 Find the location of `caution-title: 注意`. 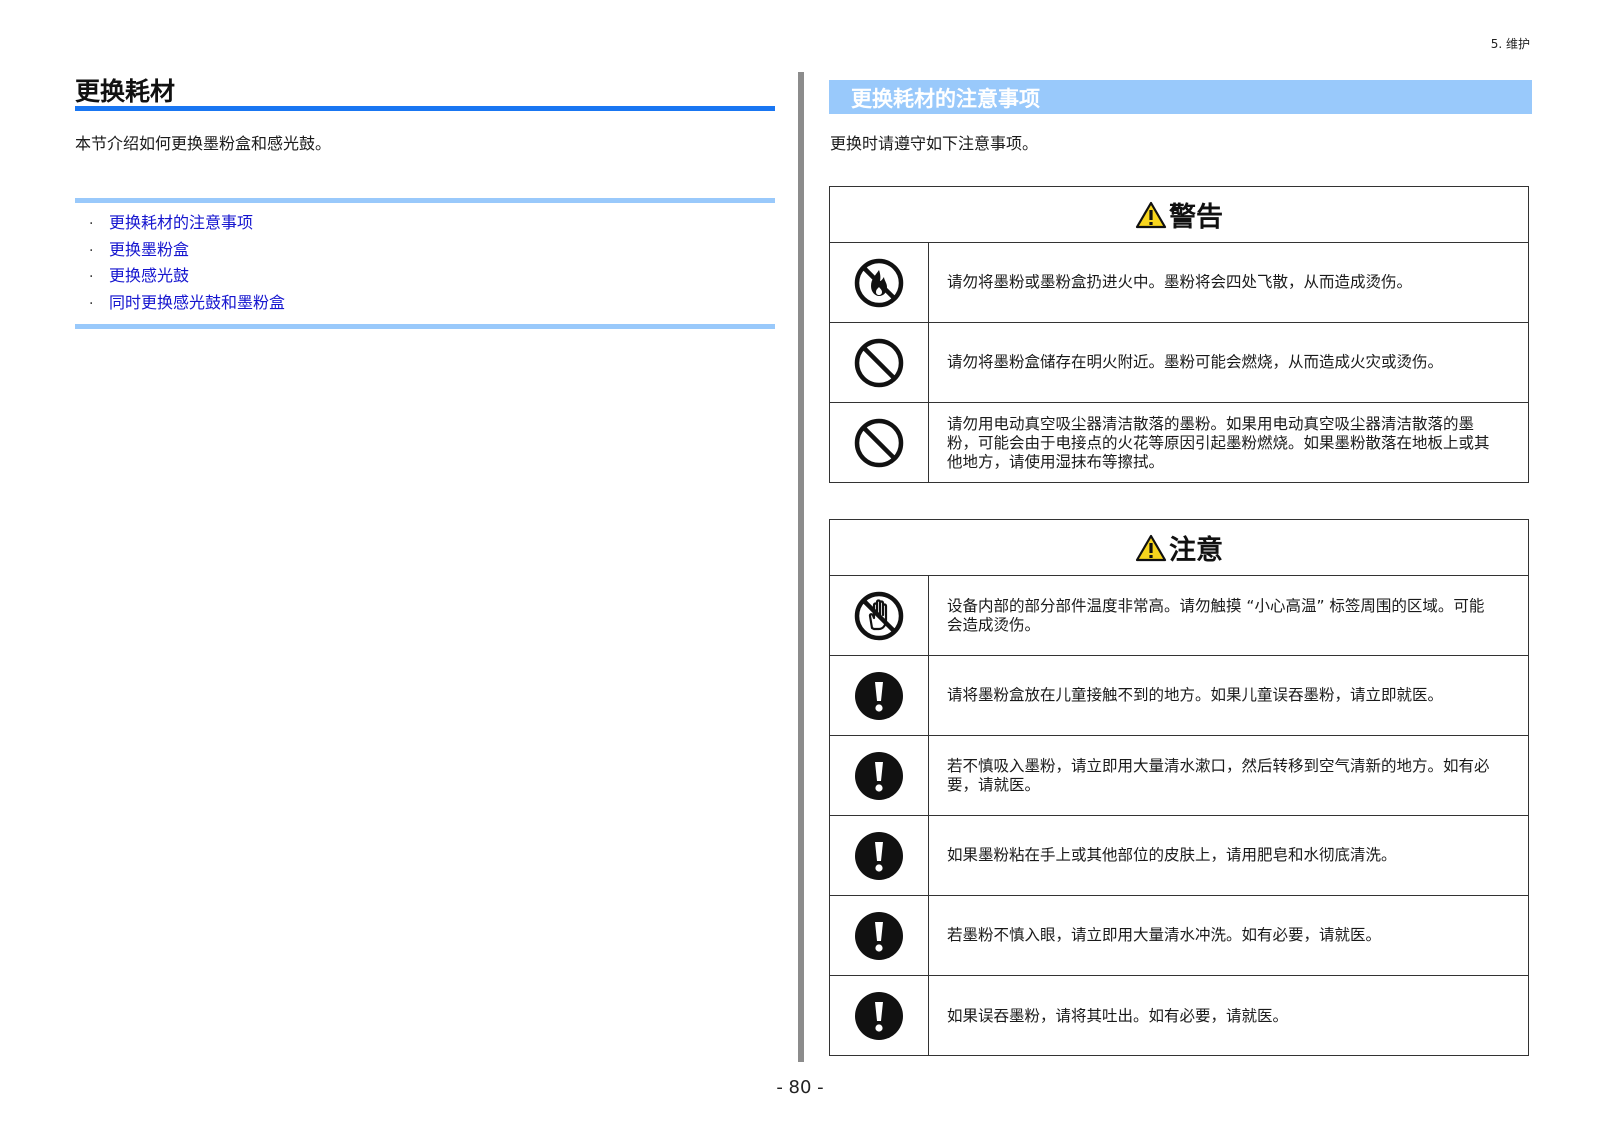

caution-title: 注意 is located at coordinates (1196, 550).